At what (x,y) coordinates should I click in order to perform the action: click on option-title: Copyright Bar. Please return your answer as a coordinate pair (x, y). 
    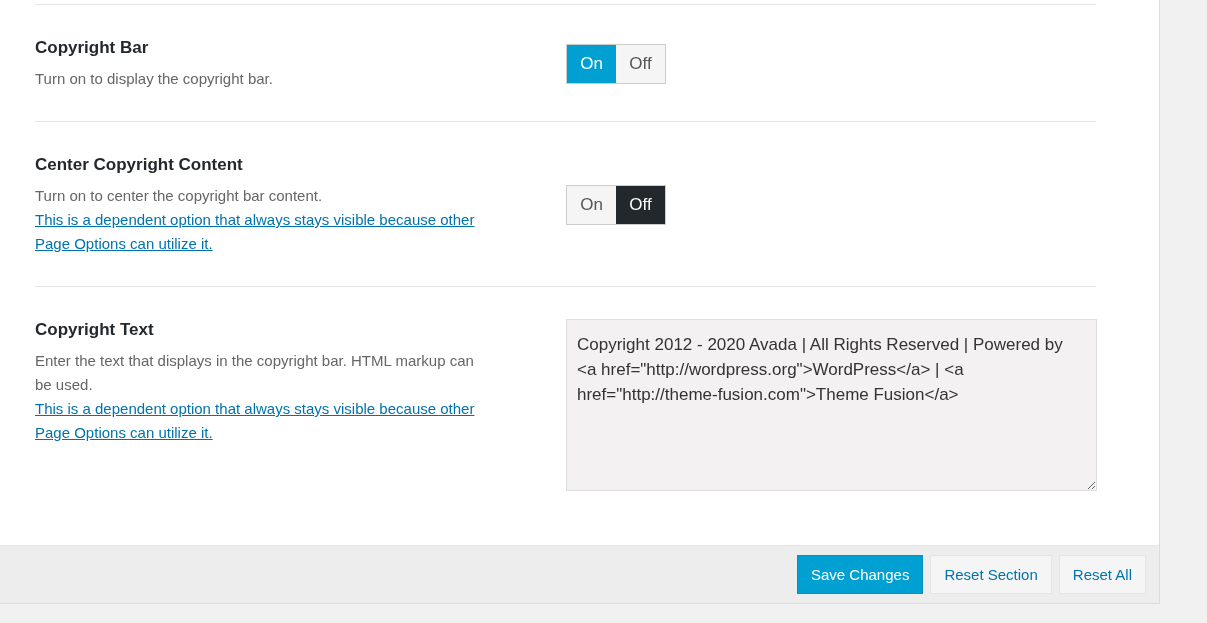
    Looking at the image, I should click on (92, 48).